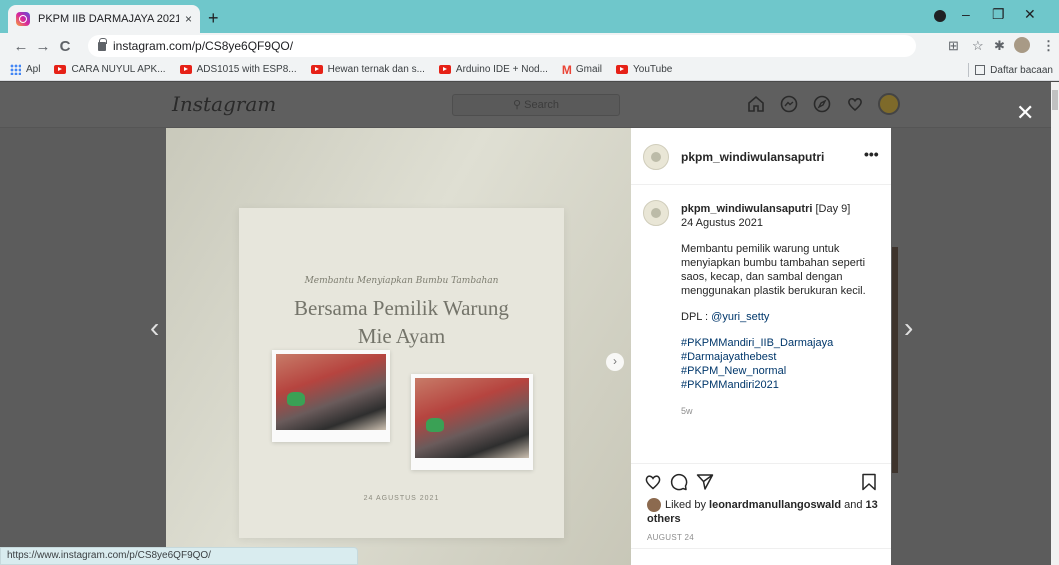  I want to click on scrollbar-thumb, so click(1055, 100).